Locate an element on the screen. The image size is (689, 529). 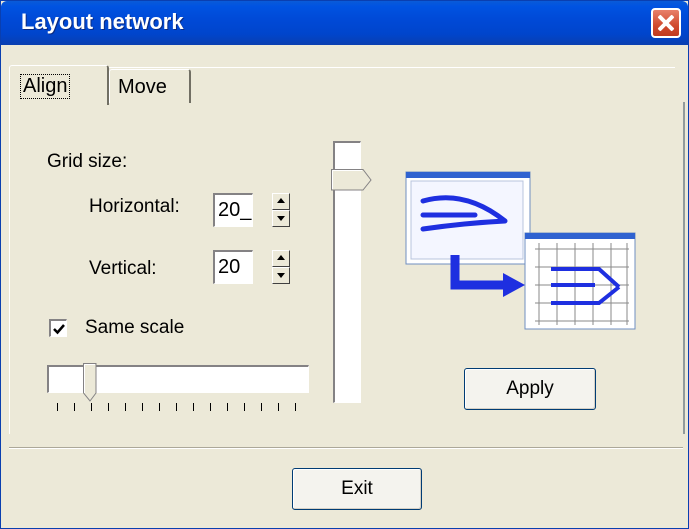
horizontal-slider-thumb is located at coordinates (90, 383).